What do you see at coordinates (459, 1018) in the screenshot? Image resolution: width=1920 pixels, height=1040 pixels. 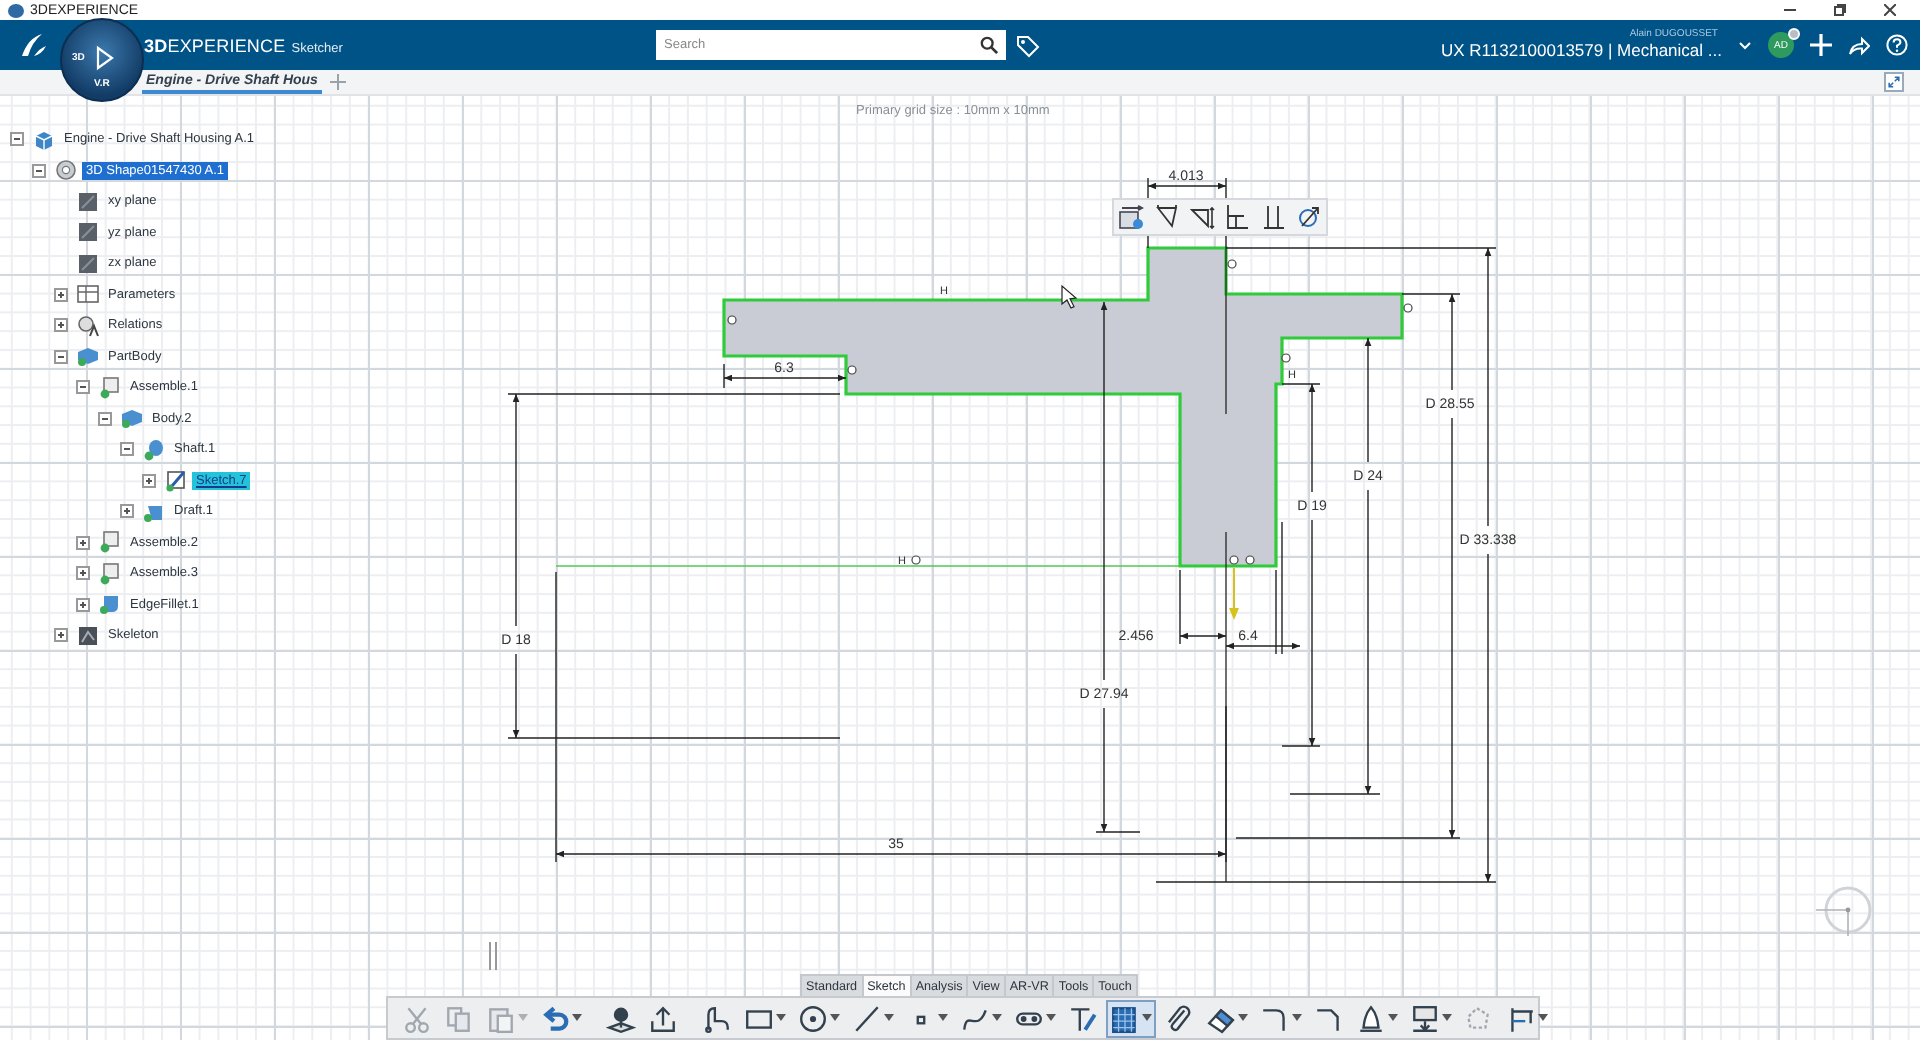 I see `copy-icon` at bounding box center [459, 1018].